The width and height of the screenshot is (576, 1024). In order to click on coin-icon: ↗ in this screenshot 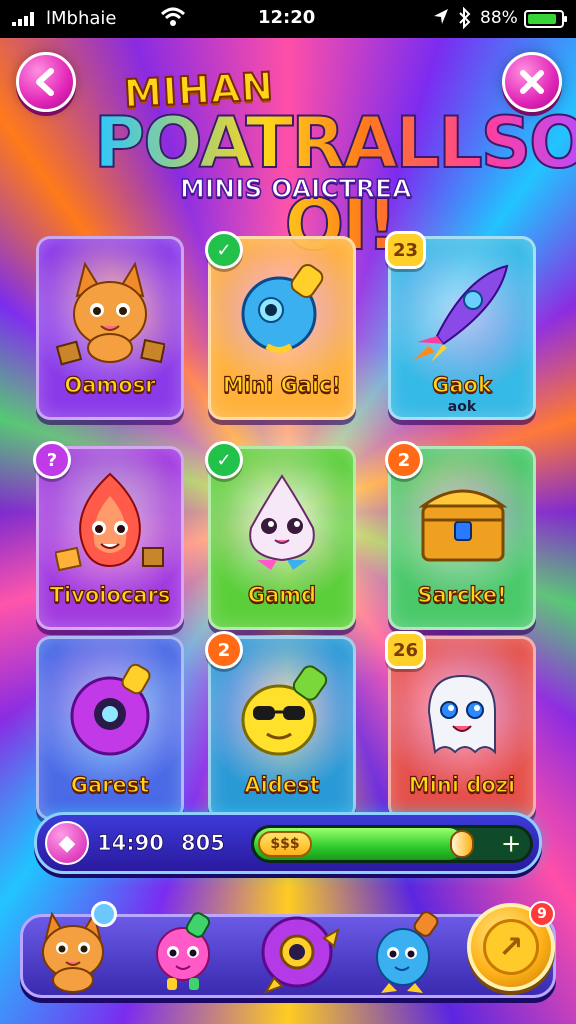, I will do `click(511, 947)`.